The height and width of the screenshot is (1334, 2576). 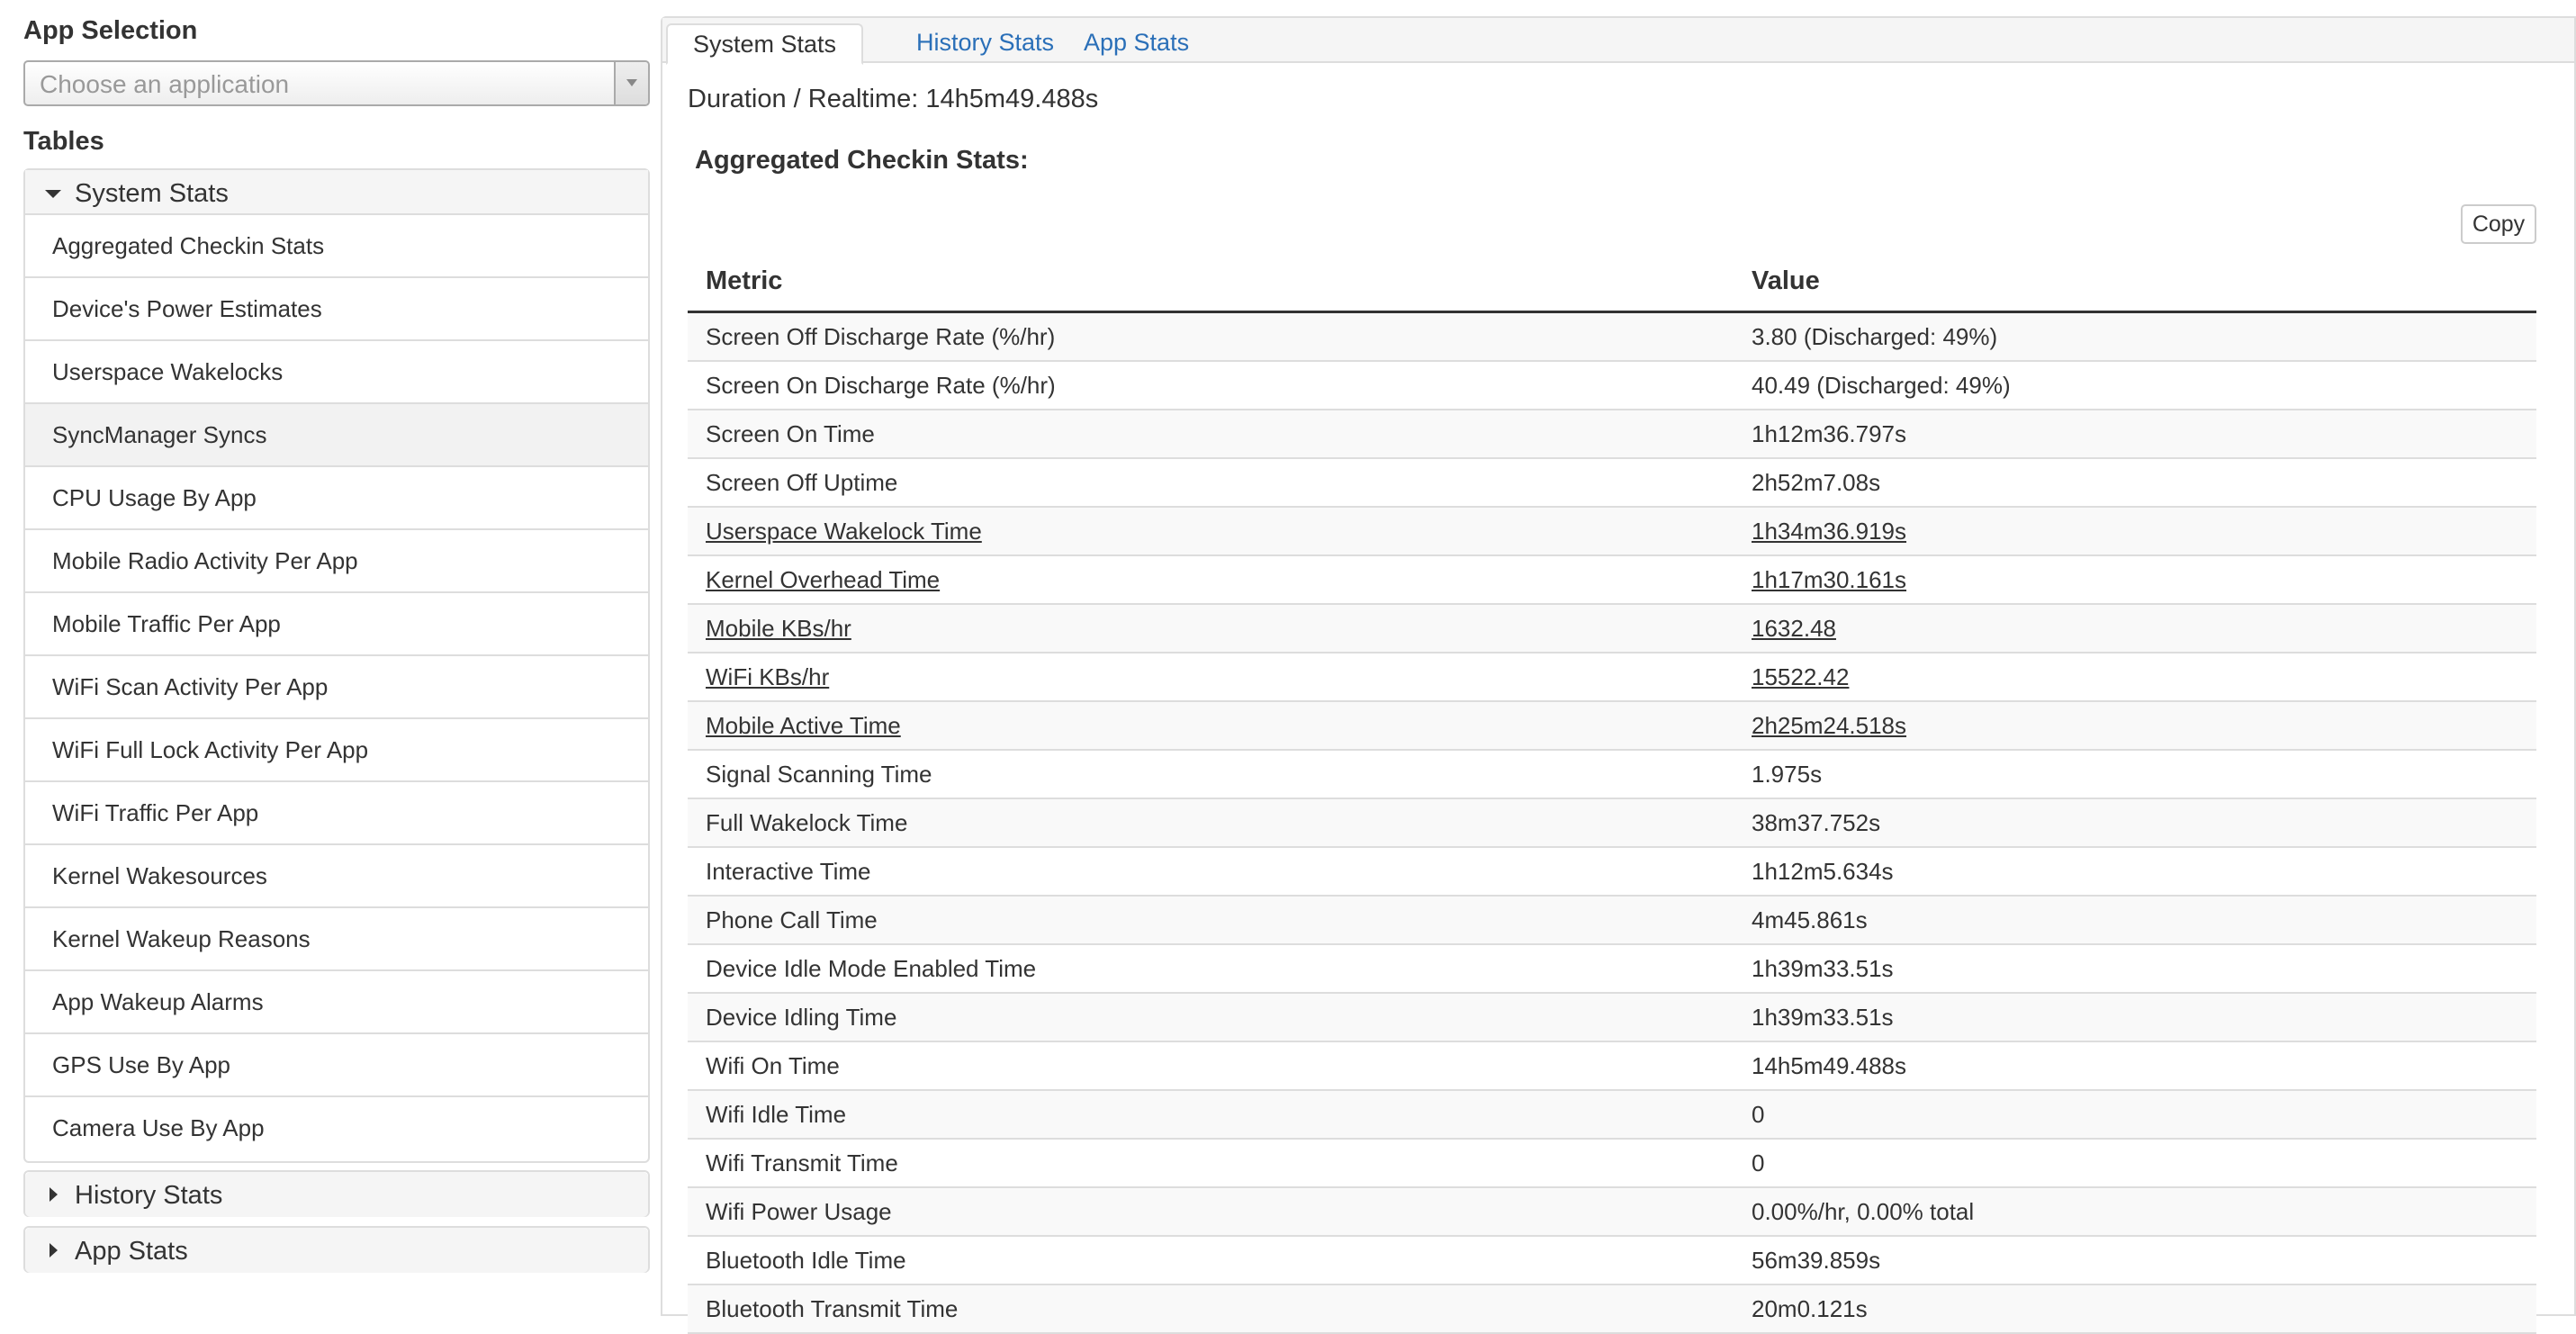 What do you see at coordinates (336, 813) in the screenshot?
I see `sidebar-item: WiFi Traffic Per App` at bounding box center [336, 813].